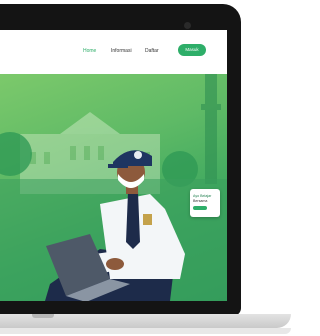 The image size is (320, 336). What do you see at coordinates (152, 51) in the screenshot?
I see `nav-link-daftar: Daftar` at bounding box center [152, 51].